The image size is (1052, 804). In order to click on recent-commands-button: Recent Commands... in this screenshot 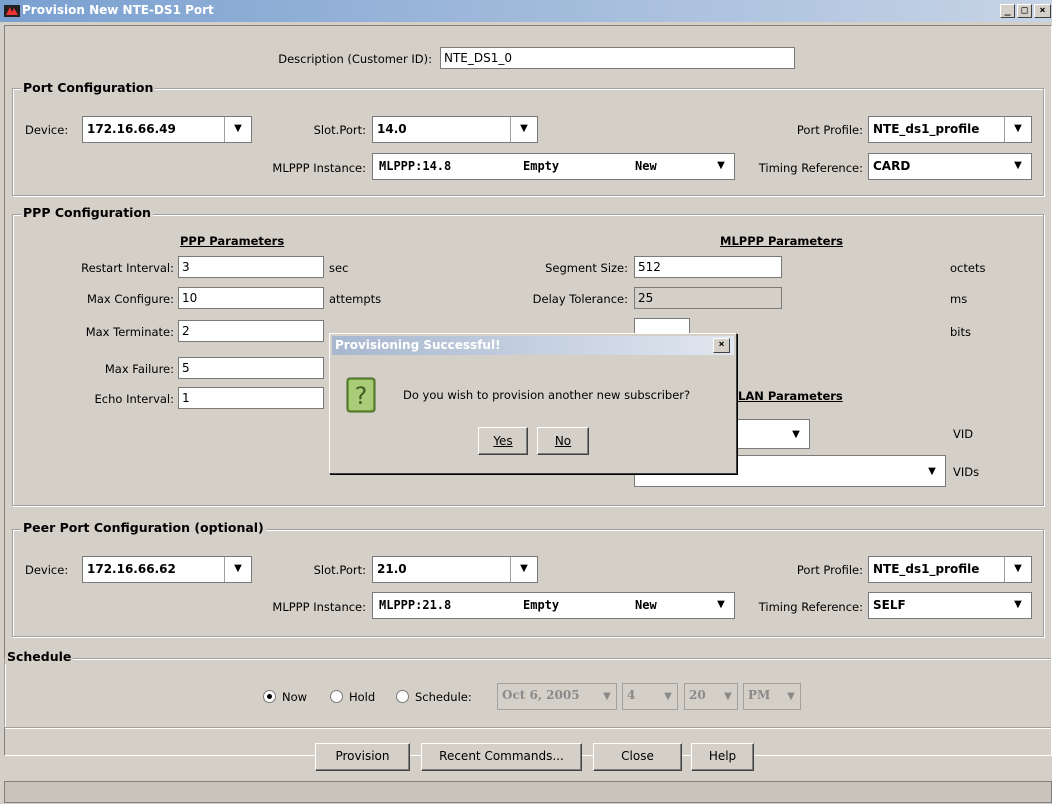, I will do `click(501, 757)`.